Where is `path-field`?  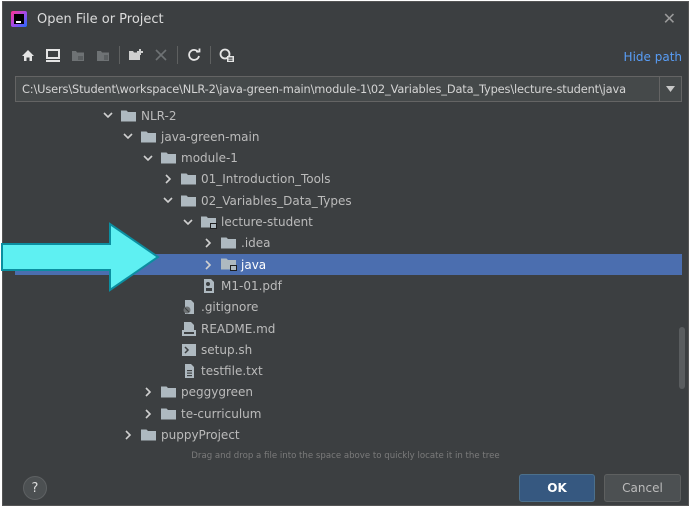
path-field is located at coordinates (348, 89).